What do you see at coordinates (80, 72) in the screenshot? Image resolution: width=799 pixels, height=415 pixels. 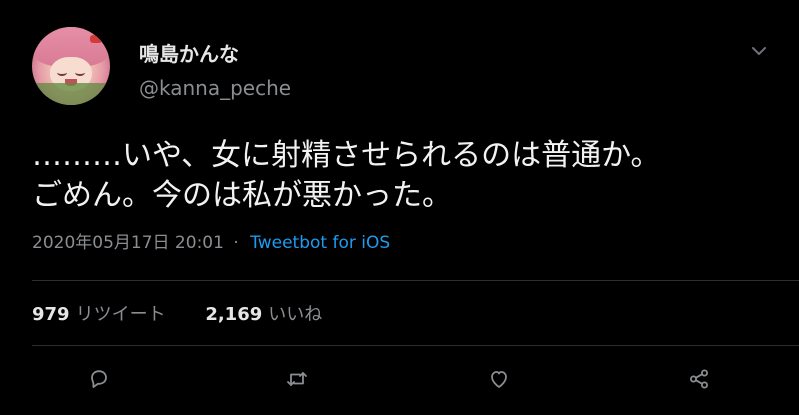 I see `avatar-eye-right` at bounding box center [80, 72].